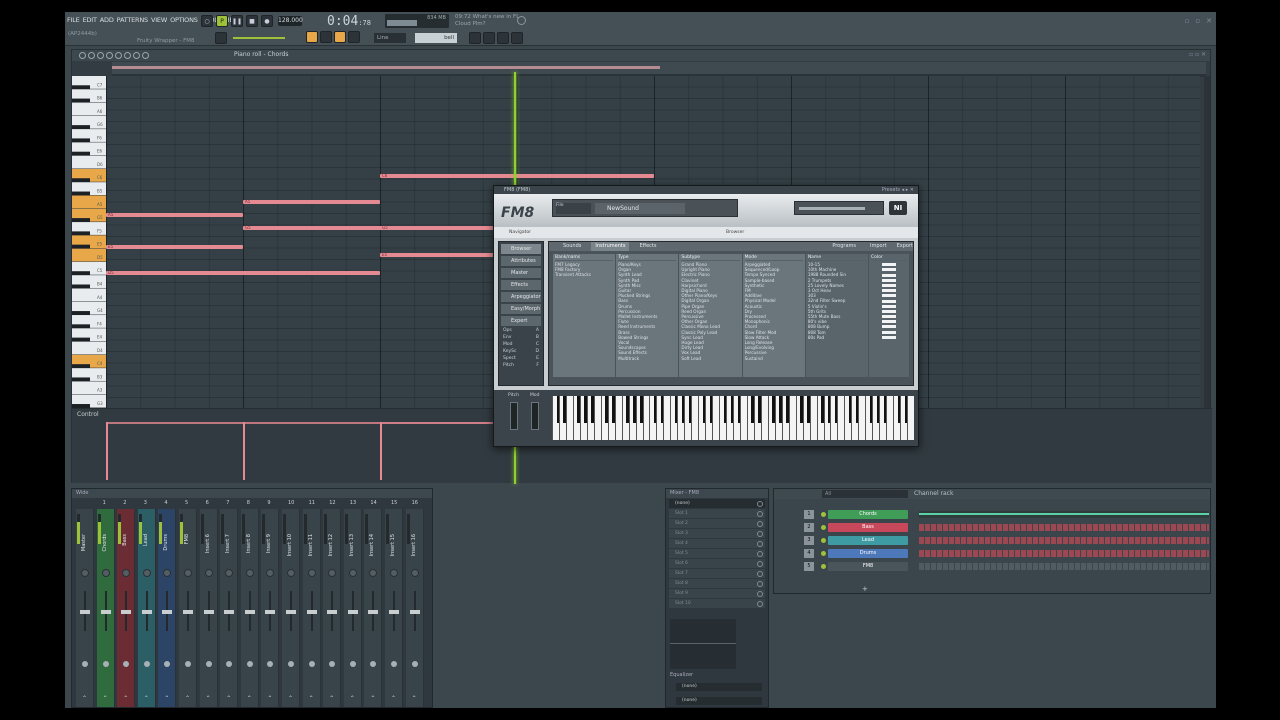  Describe the element at coordinates (823, 553) in the screenshot. I see `channel-mute-led` at that location.